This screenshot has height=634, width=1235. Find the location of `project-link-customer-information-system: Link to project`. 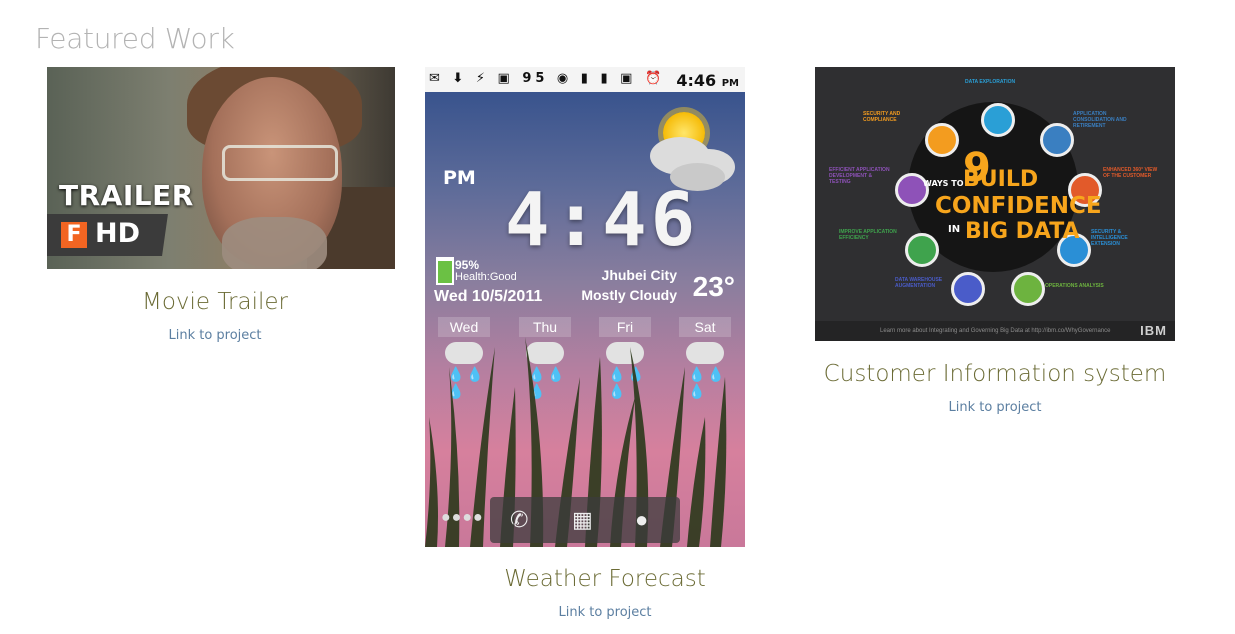

project-link-customer-information-system: Link to project is located at coordinates (994, 407).